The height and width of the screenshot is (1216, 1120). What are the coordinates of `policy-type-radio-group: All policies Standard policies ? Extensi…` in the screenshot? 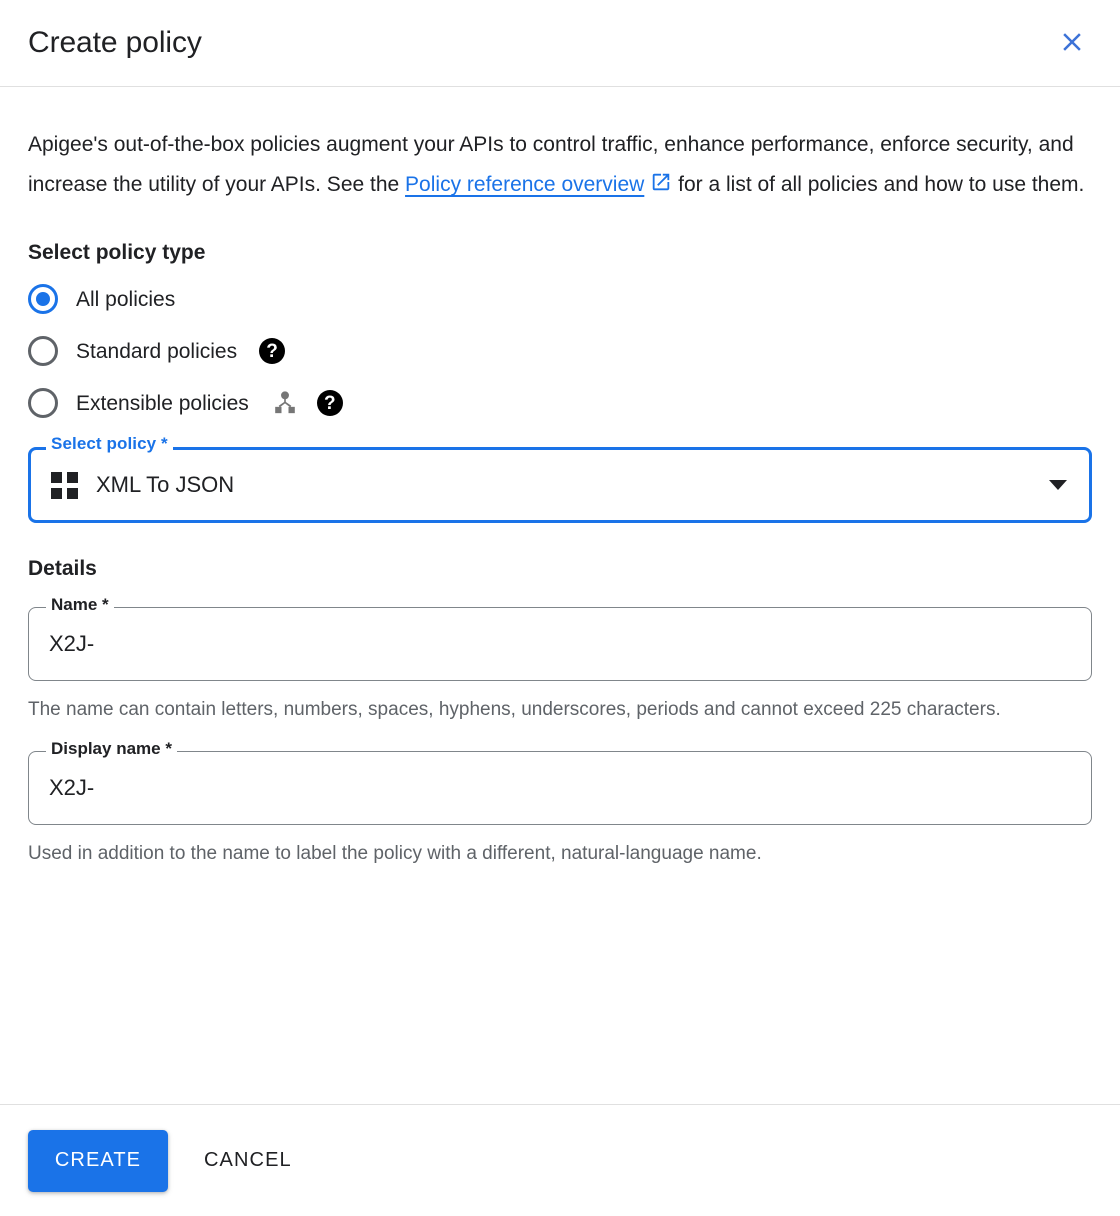 It's located at (560, 351).